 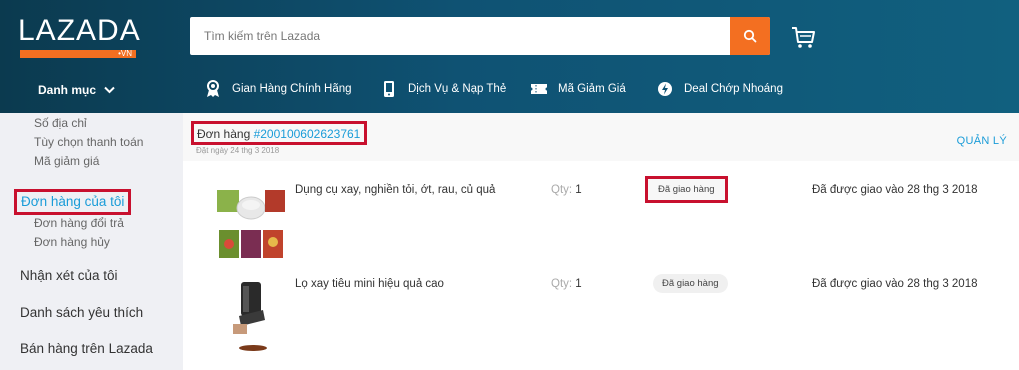 I want to click on flash-deal-icon, so click(x=665, y=89).